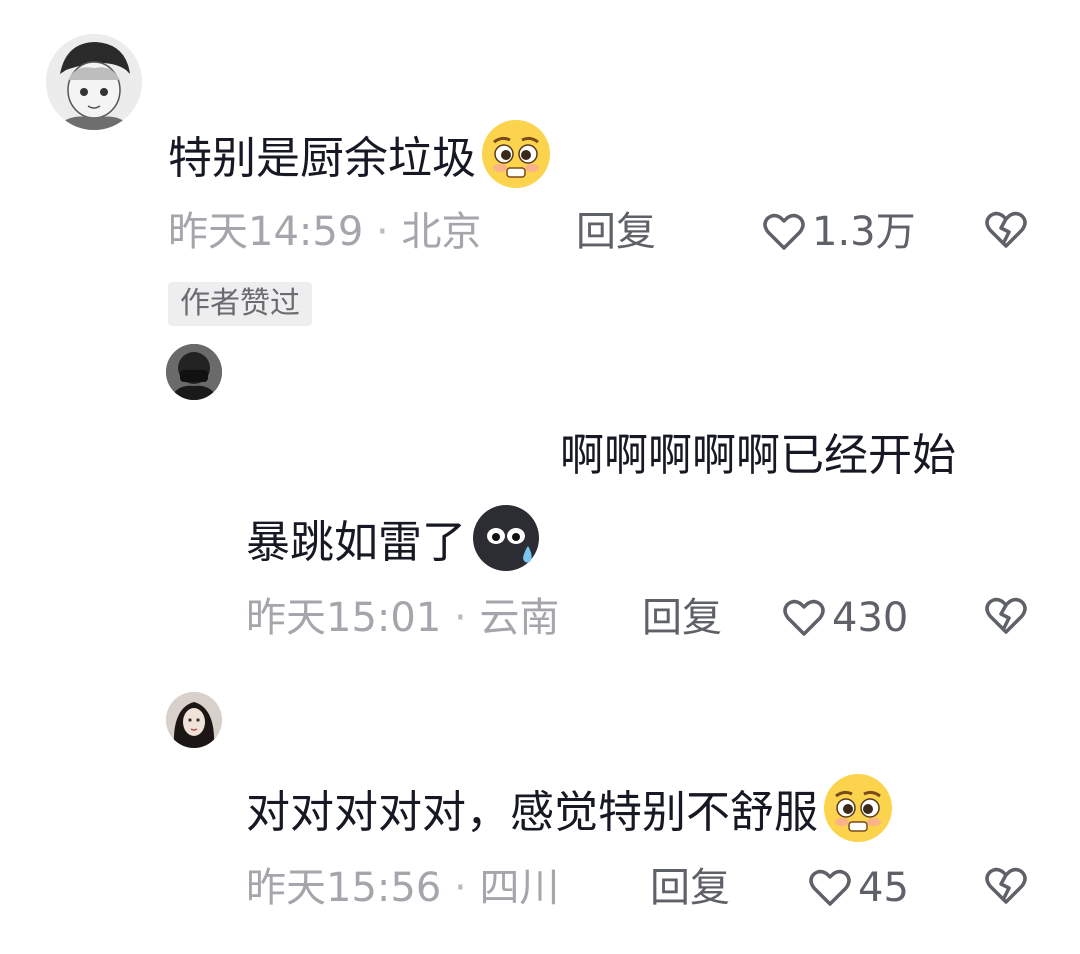  I want to click on woman-avatar-icon, so click(194, 720).